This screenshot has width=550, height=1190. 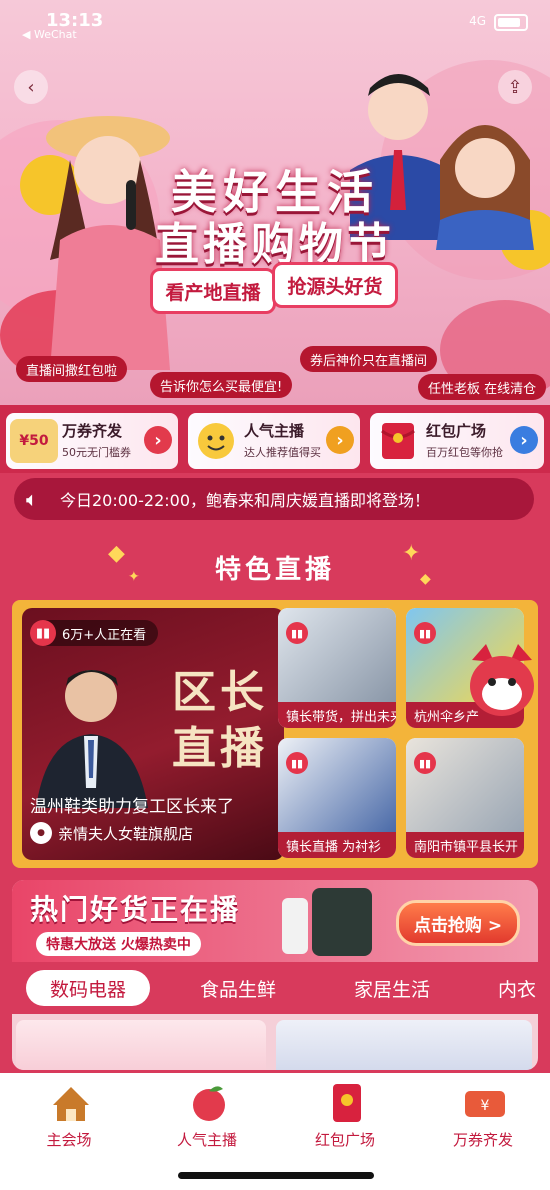 What do you see at coordinates (511, 22) in the screenshot?
I see `battery-icon` at bounding box center [511, 22].